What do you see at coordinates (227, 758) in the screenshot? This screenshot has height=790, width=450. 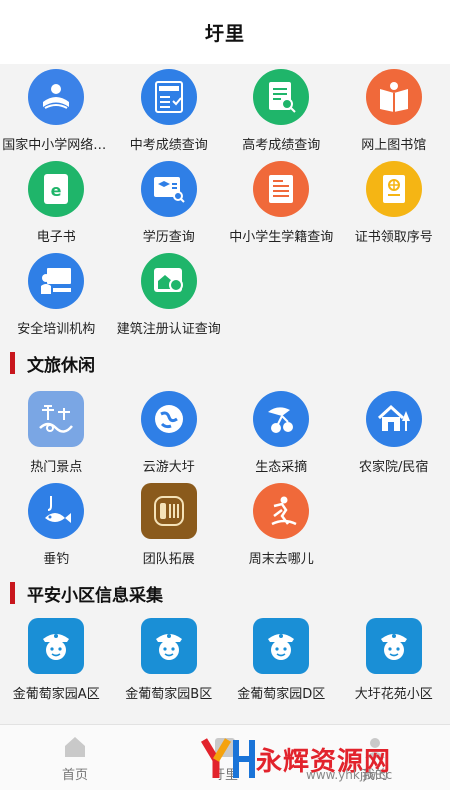 I see `watermark-logo-icon` at bounding box center [227, 758].